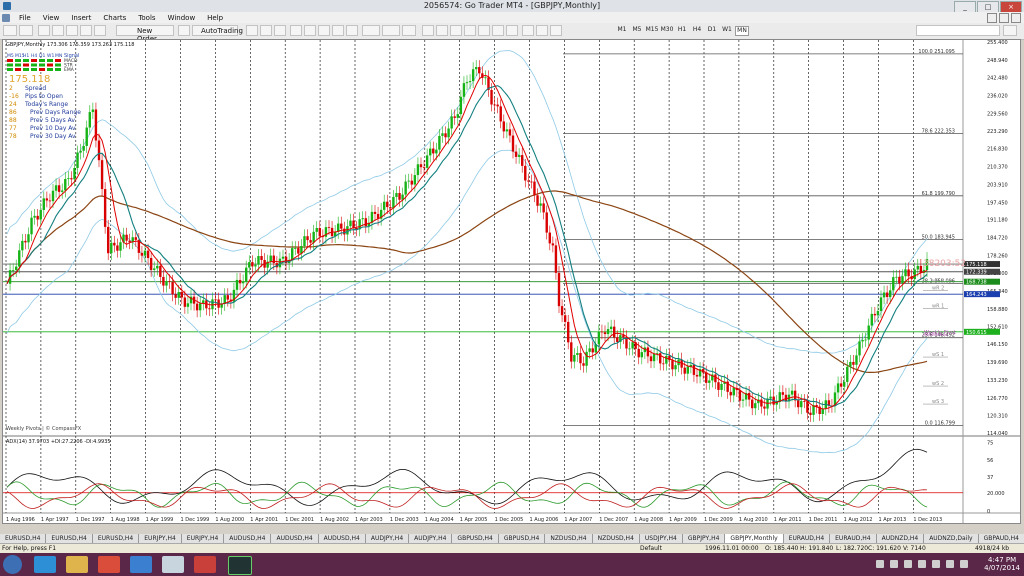 This screenshot has height=576, width=1024. Describe the element at coordinates (1004, 18) in the screenshot. I see `mdi-restore-button` at that location.